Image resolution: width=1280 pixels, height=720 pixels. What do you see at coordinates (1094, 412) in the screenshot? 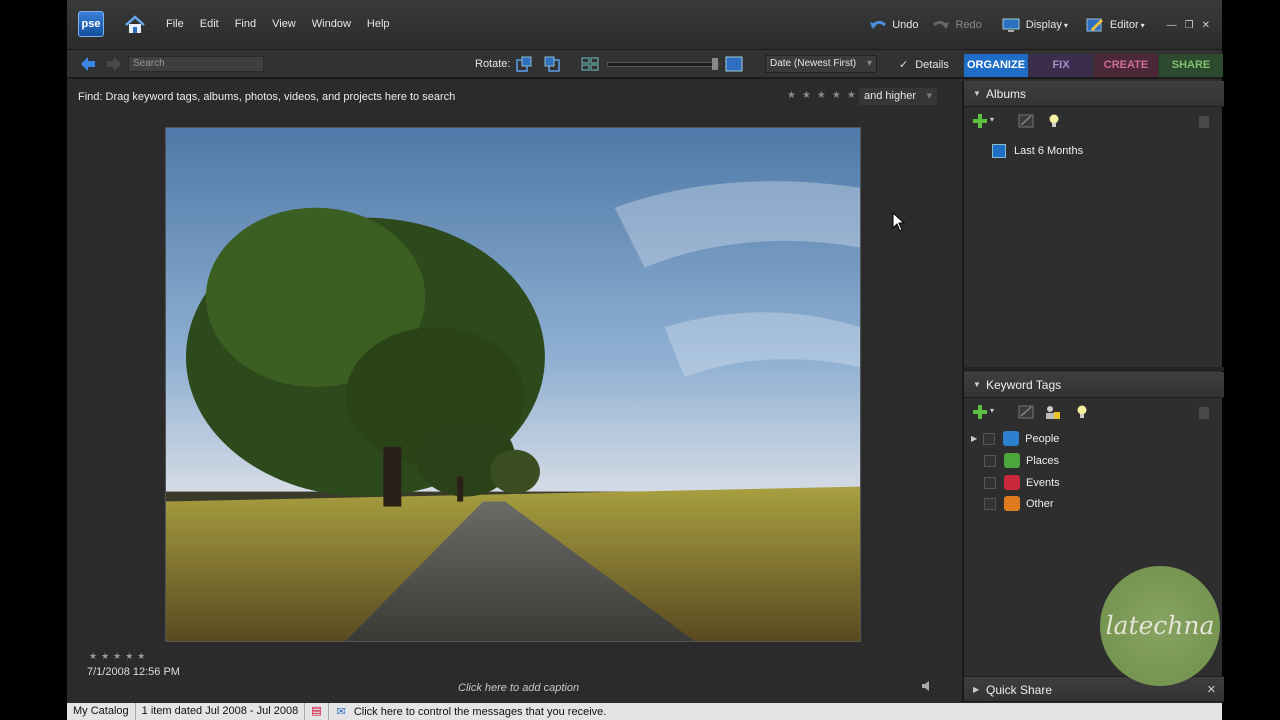
I see `keyword-tags-toolbar: ▾` at bounding box center [1094, 412].